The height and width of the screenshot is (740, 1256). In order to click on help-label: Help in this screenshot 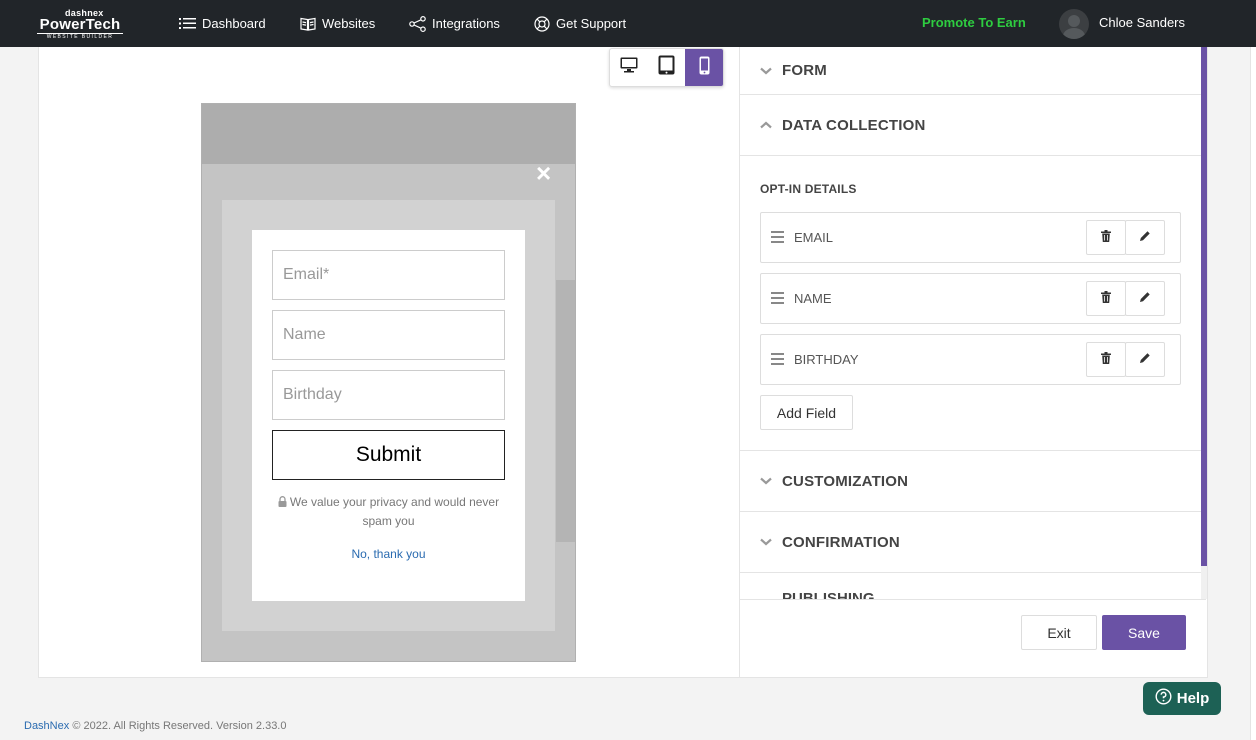, I will do `click(1193, 698)`.